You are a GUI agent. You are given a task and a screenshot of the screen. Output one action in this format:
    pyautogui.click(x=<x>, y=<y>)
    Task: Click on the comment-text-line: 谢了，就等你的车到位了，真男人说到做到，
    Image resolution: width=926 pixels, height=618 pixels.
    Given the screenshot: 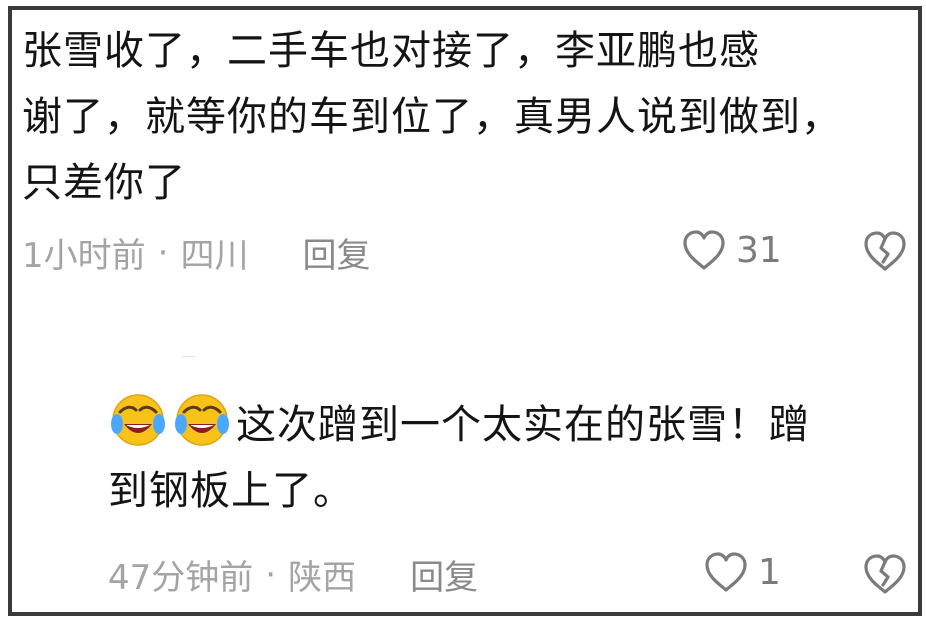 What is the action you would take?
    pyautogui.click(x=432, y=117)
    